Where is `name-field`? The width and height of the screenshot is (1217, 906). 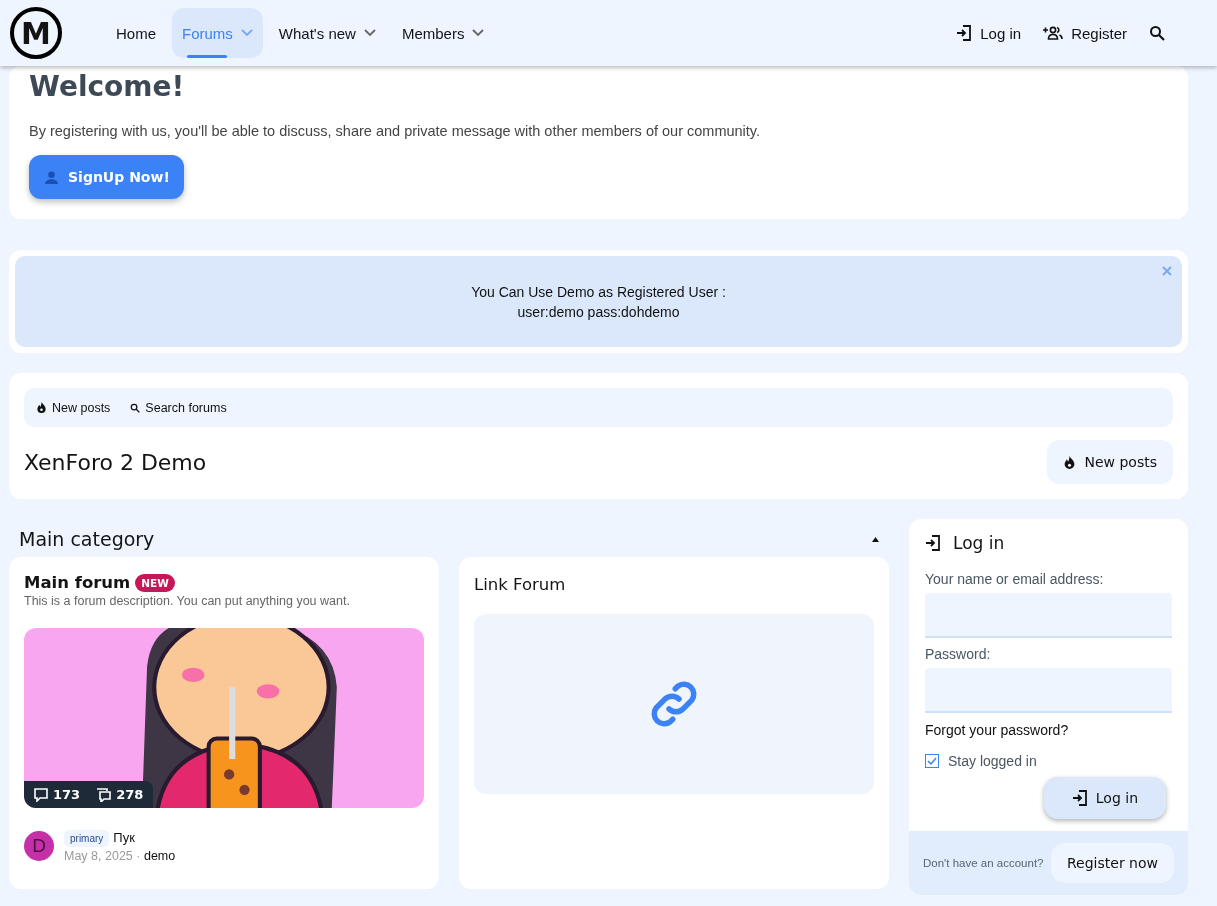
name-field is located at coordinates (1048, 615).